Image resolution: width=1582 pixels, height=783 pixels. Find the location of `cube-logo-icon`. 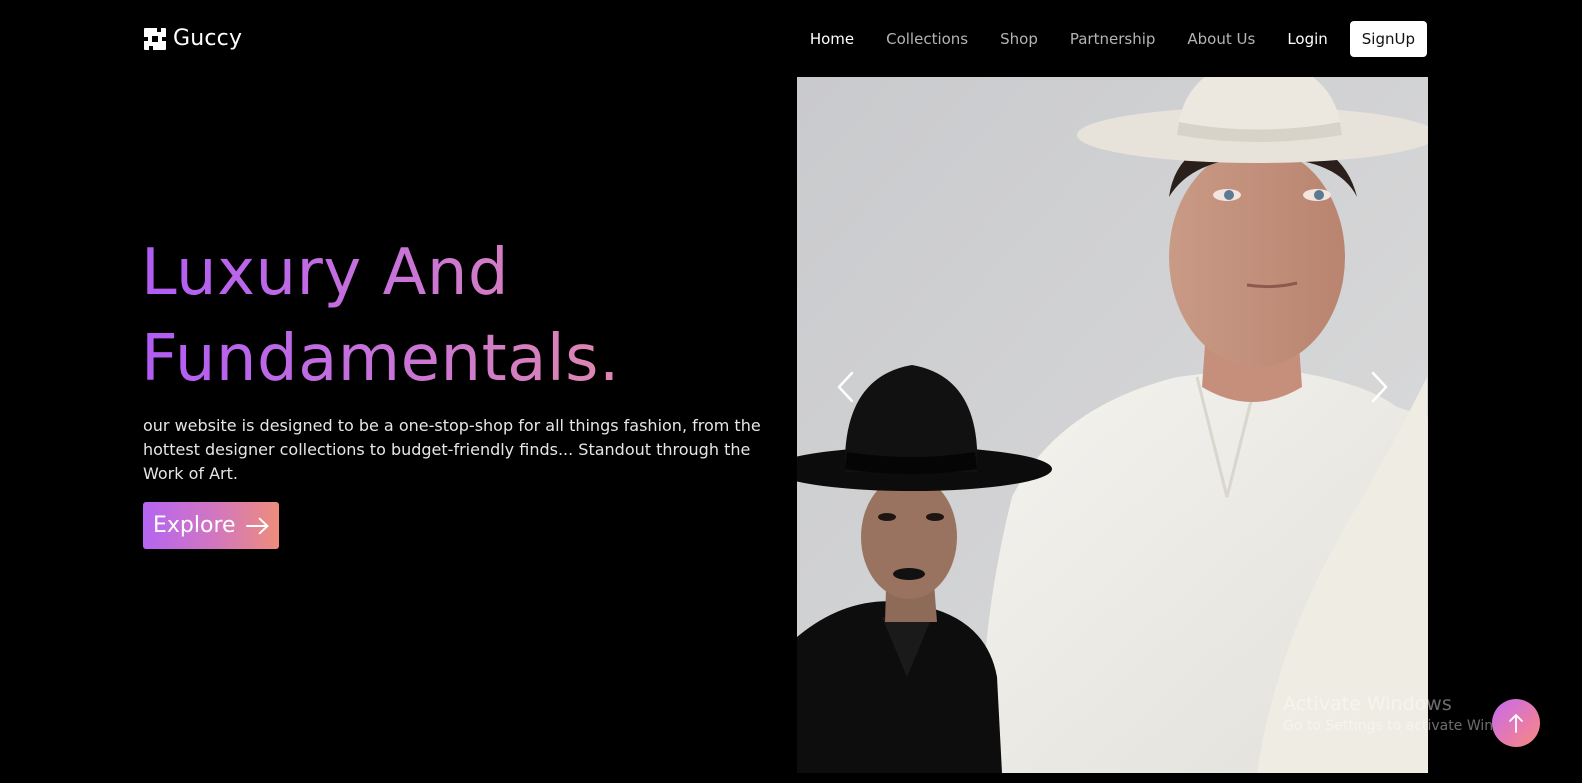

cube-logo-icon is located at coordinates (155, 38).